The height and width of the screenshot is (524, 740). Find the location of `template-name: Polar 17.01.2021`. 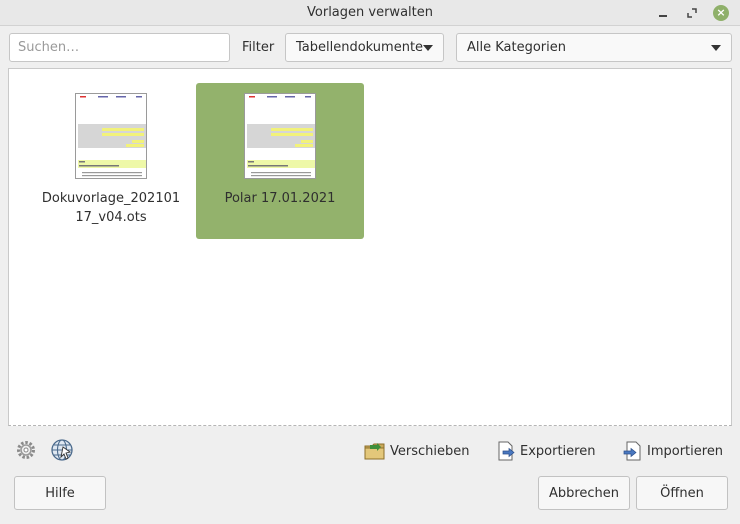

template-name: Polar 17.01.2021 is located at coordinates (280, 198).